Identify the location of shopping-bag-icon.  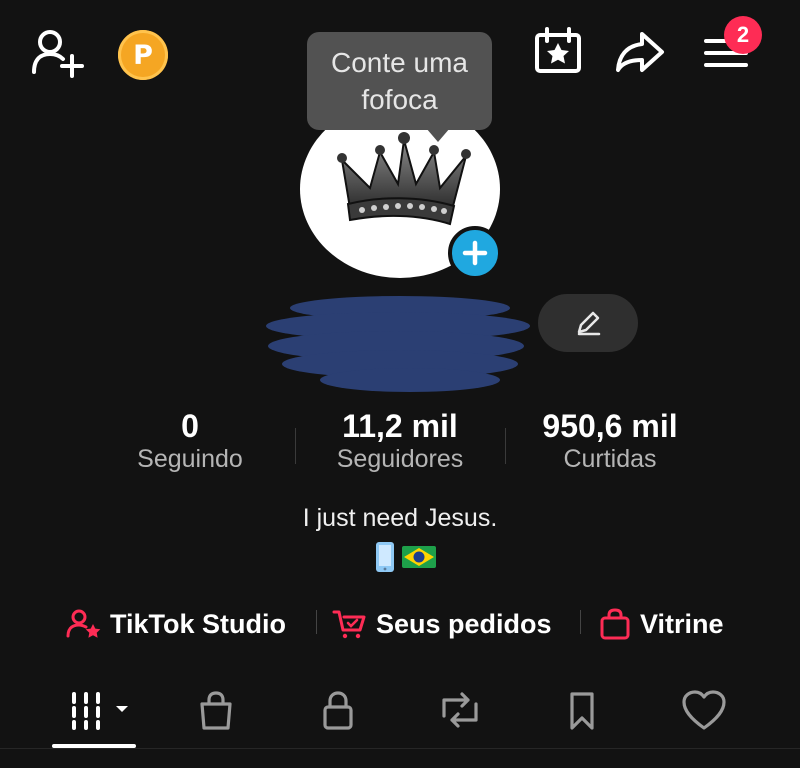
(615, 624).